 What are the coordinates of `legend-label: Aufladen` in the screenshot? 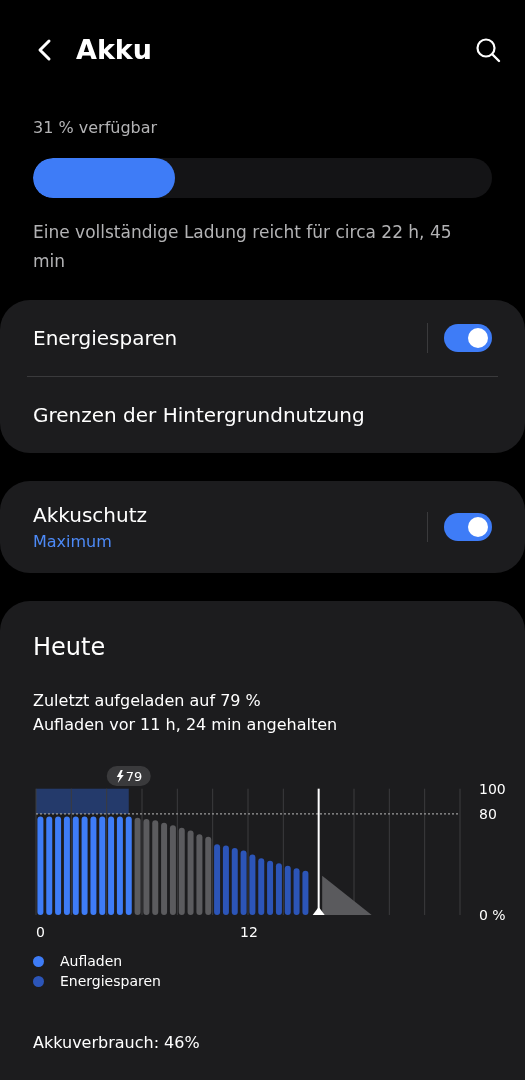 It's located at (91, 961).